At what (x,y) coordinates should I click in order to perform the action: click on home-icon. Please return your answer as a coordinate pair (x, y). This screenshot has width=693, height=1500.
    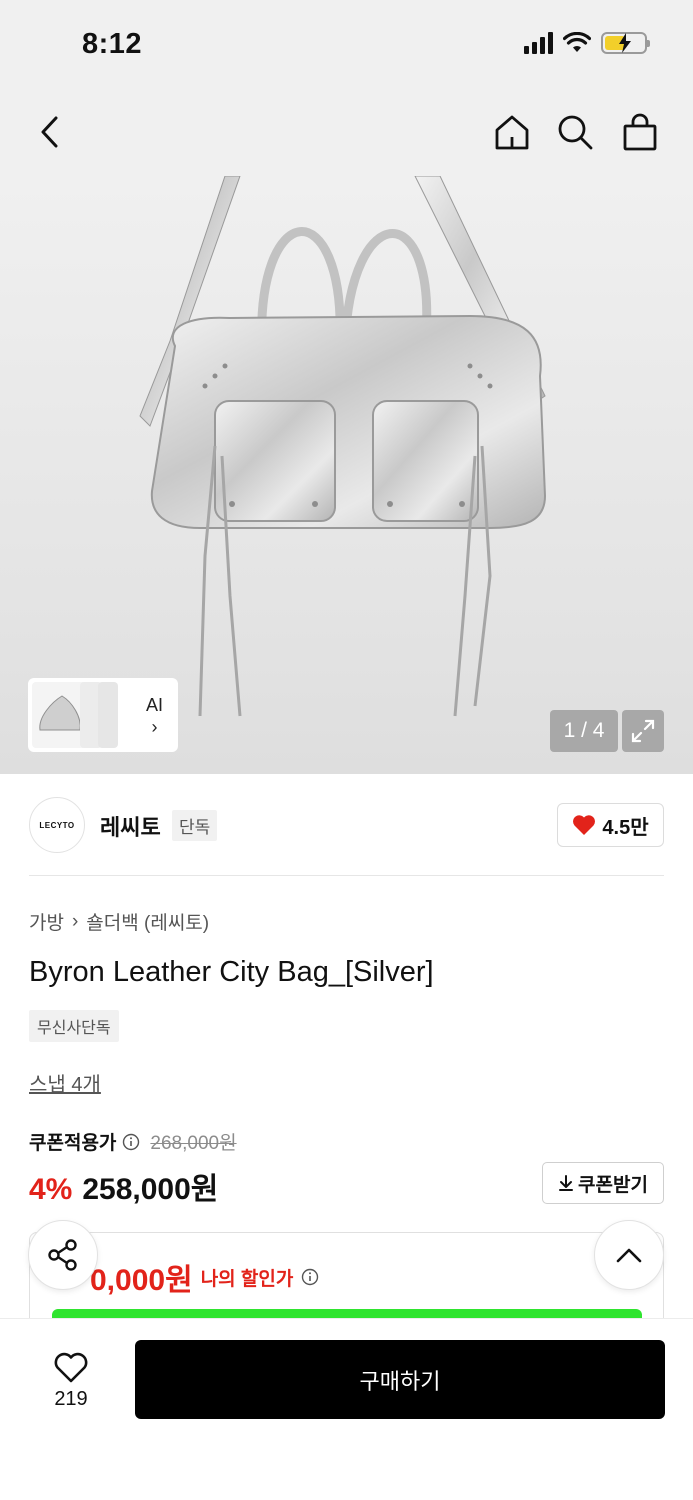
    Looking at the image, I should click on (512, 132).